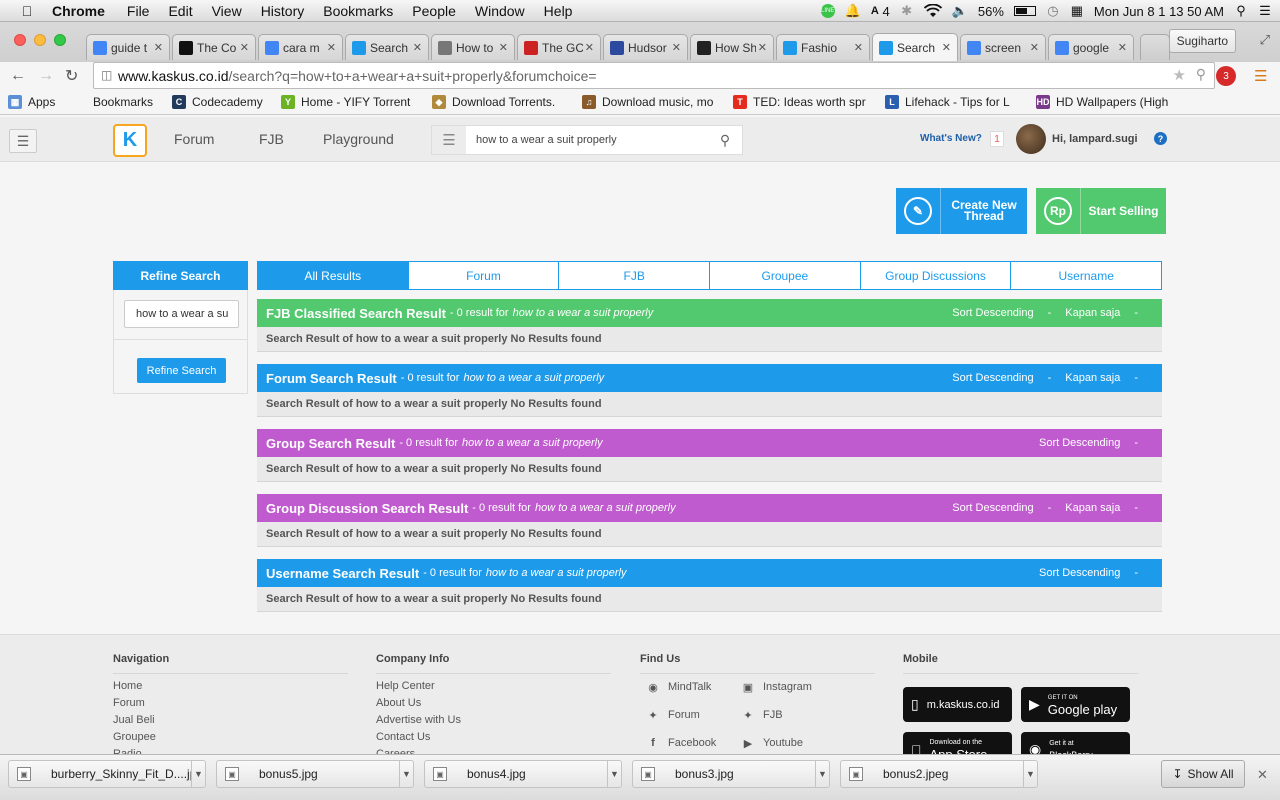 The height and width of the screenshot is (800, 1280). What do you see at coordinates (939, 774) in the screenshot?
I see `download-item: ▣ bonus2.jpeg ▼` at bounding box center [939, 774].